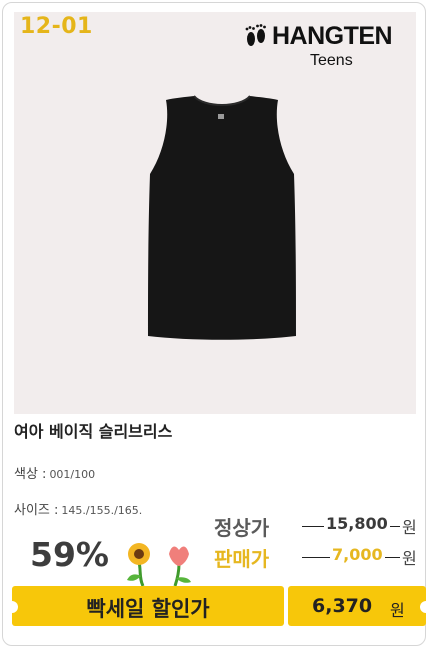 The image size is (430, 650). Describe the element at coordinates (342, 606) in the screenshot. I see `final-price: 6,370` at that location.